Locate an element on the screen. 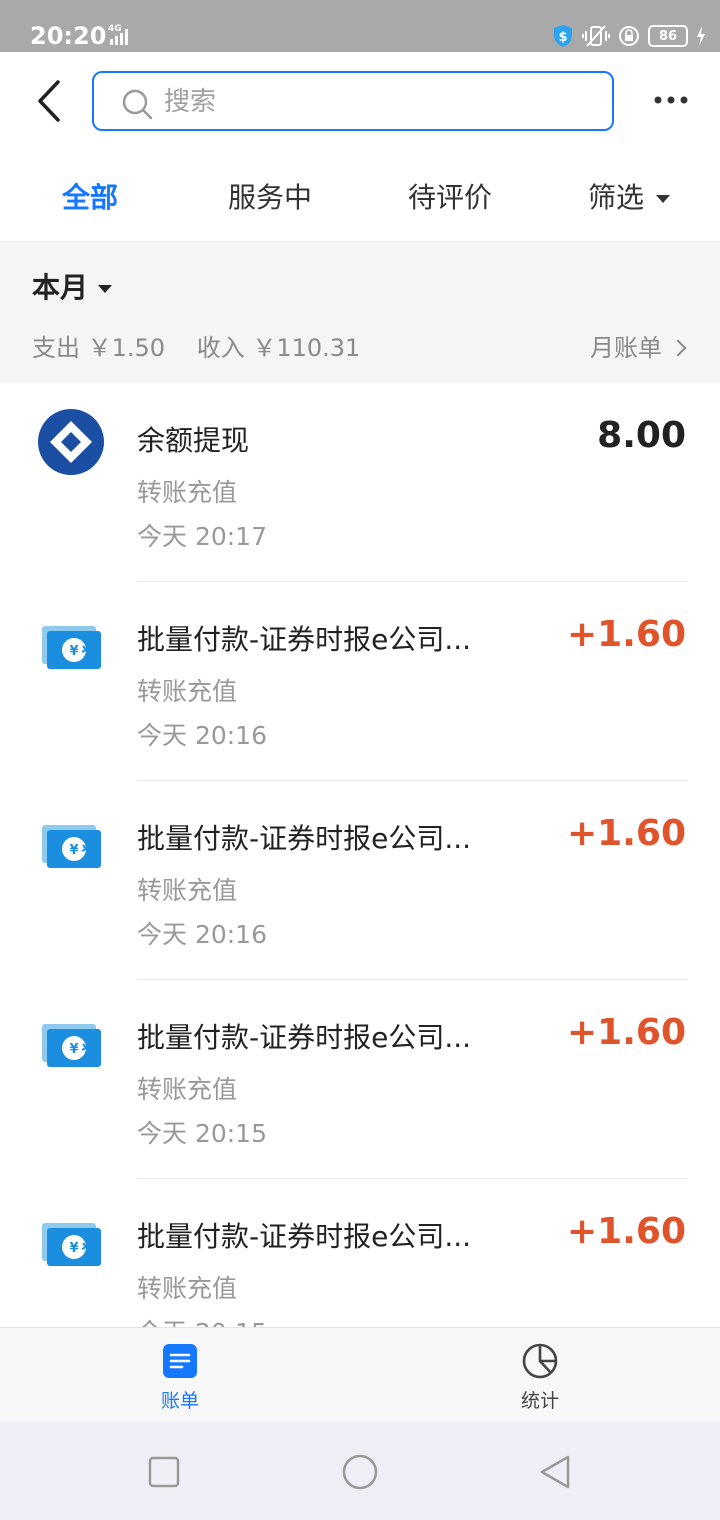 The image size is (720, 1520). tab-all: 全部 is located at coordinates (90, 196).